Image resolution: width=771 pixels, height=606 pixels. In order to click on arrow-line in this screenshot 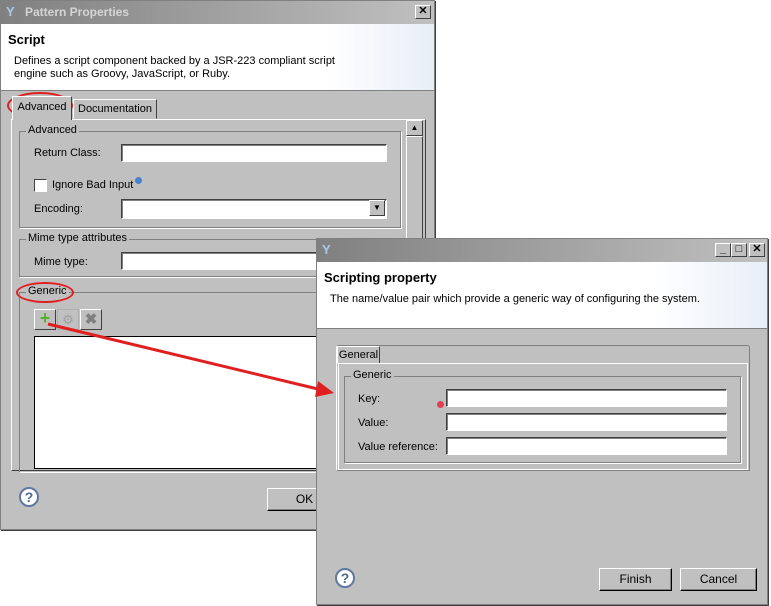, I will do `click(185, 357)`.